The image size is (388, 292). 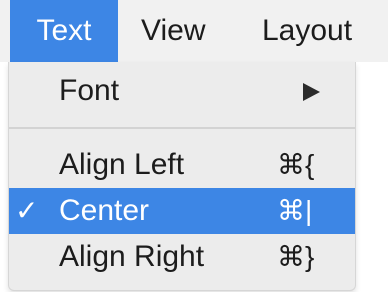 What do you see at coordinates (307, 31) in the screenshot?
I see `menu-layout: Layout` at bounding box center [307, 31].